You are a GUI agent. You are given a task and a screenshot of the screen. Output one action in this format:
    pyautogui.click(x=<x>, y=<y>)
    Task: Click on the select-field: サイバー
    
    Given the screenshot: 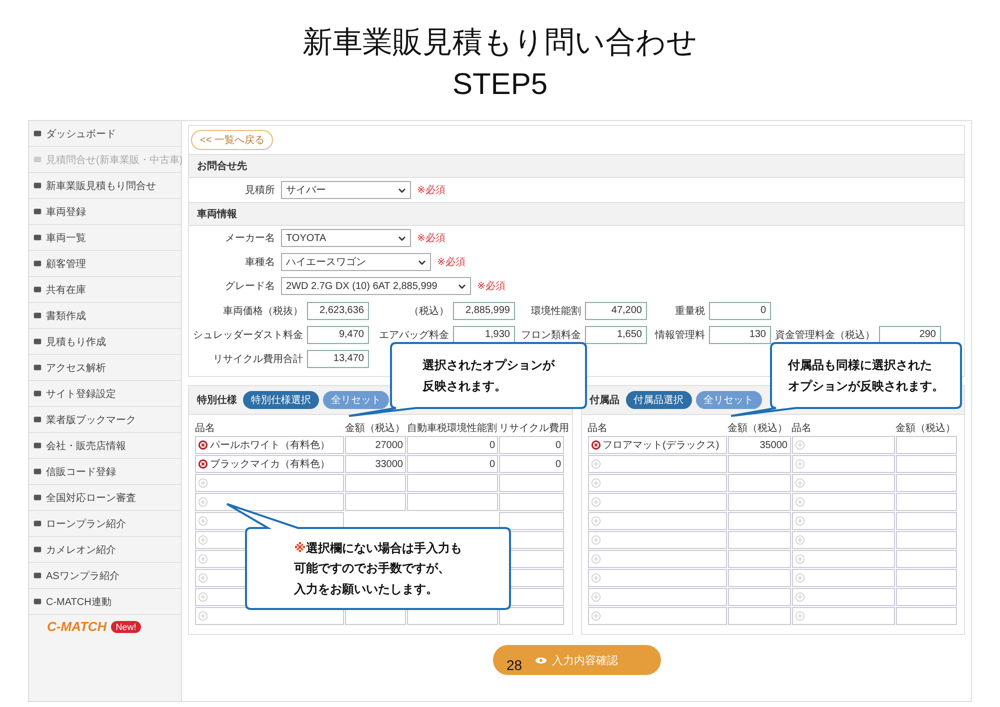 What is the action you would take?
    pyautogui.click(x=346, y=190)
    